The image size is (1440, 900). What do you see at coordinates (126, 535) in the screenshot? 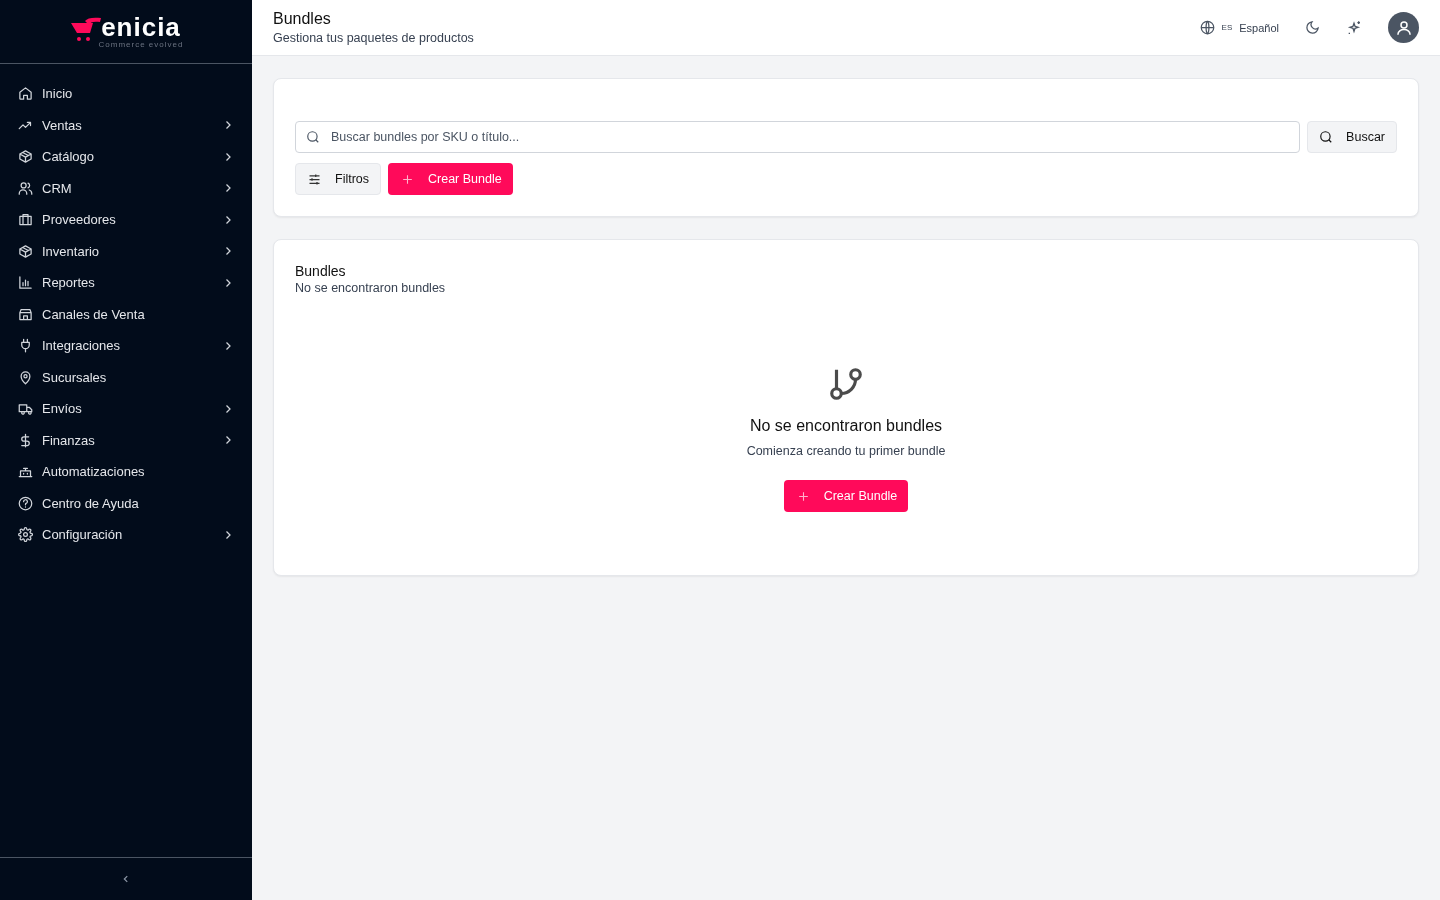
I see `sidebar-item: Configuración` at bounding box center [126, 535].